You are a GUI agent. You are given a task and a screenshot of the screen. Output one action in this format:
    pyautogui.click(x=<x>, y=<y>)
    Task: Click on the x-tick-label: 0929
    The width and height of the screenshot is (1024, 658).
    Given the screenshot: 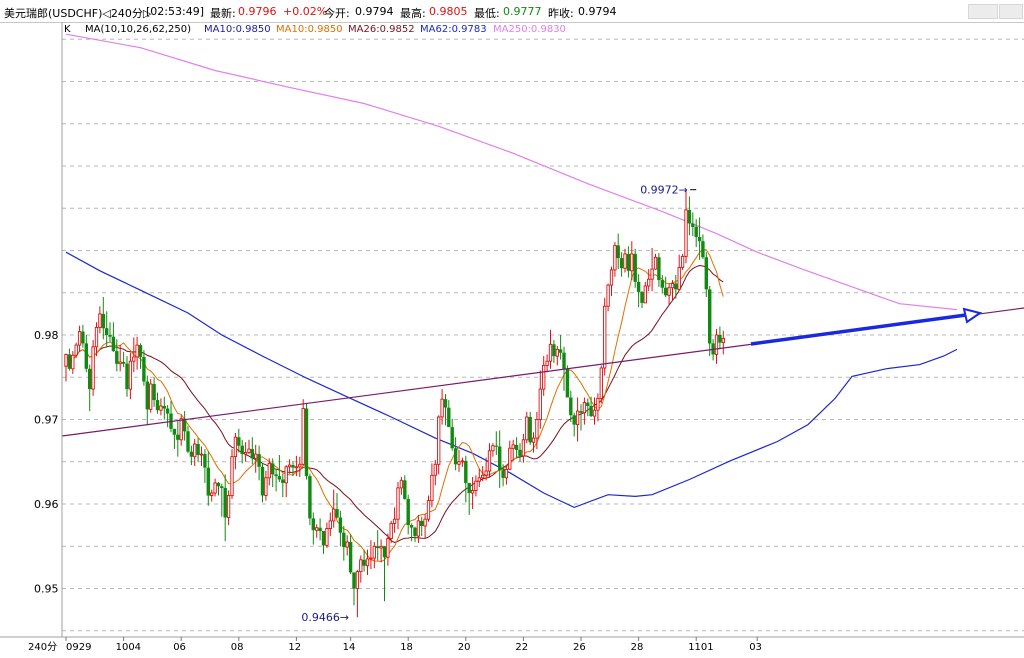 What is the action you would take?
    pyautogui.click(x=78, y=647)
    